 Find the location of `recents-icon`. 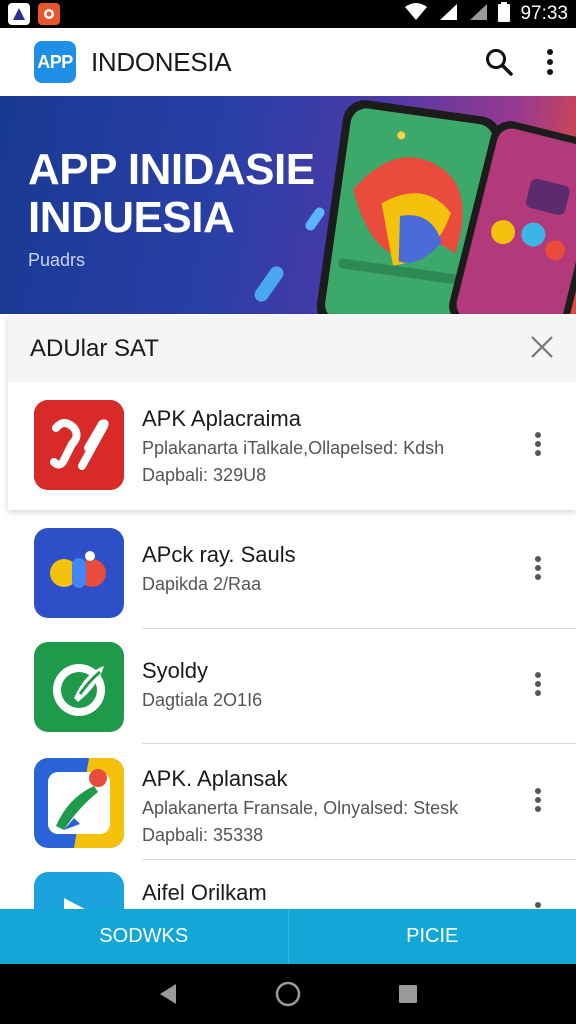

recents-icon is located at coordinates (408, 994).